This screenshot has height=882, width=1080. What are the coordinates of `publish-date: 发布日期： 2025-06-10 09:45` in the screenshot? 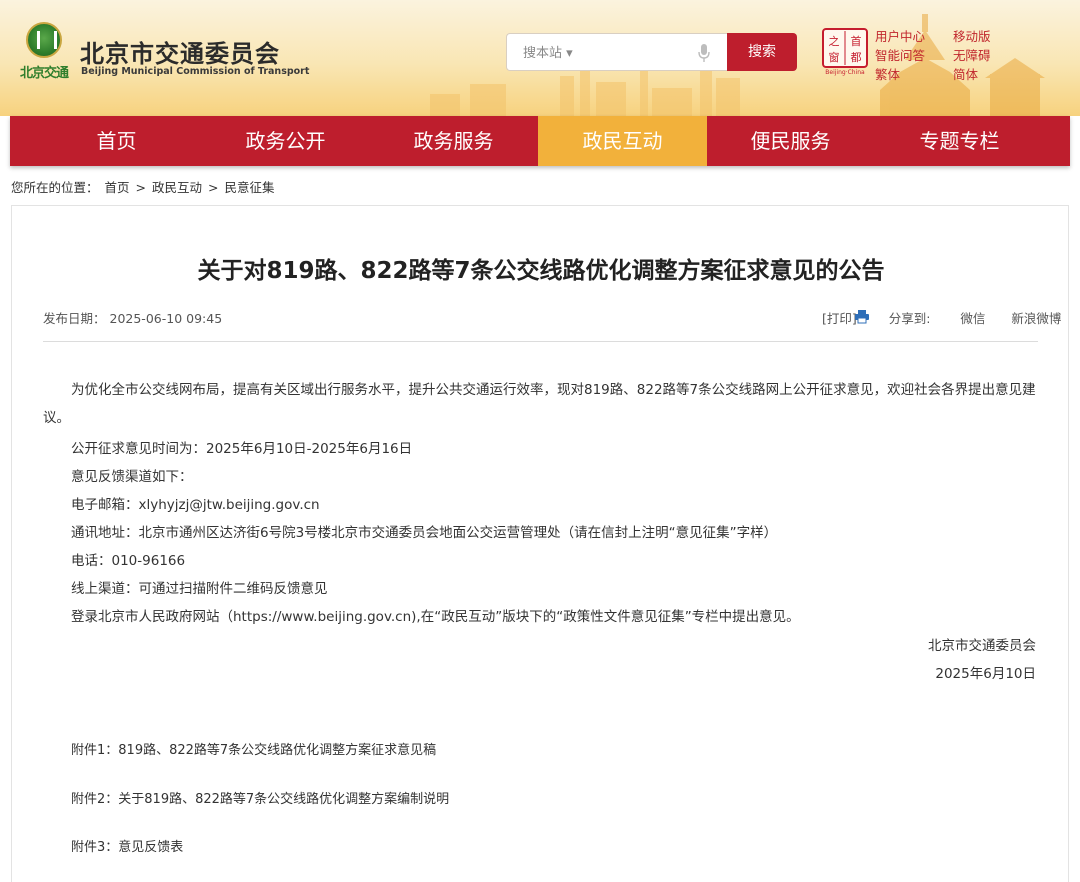 It's located at (132, 317).